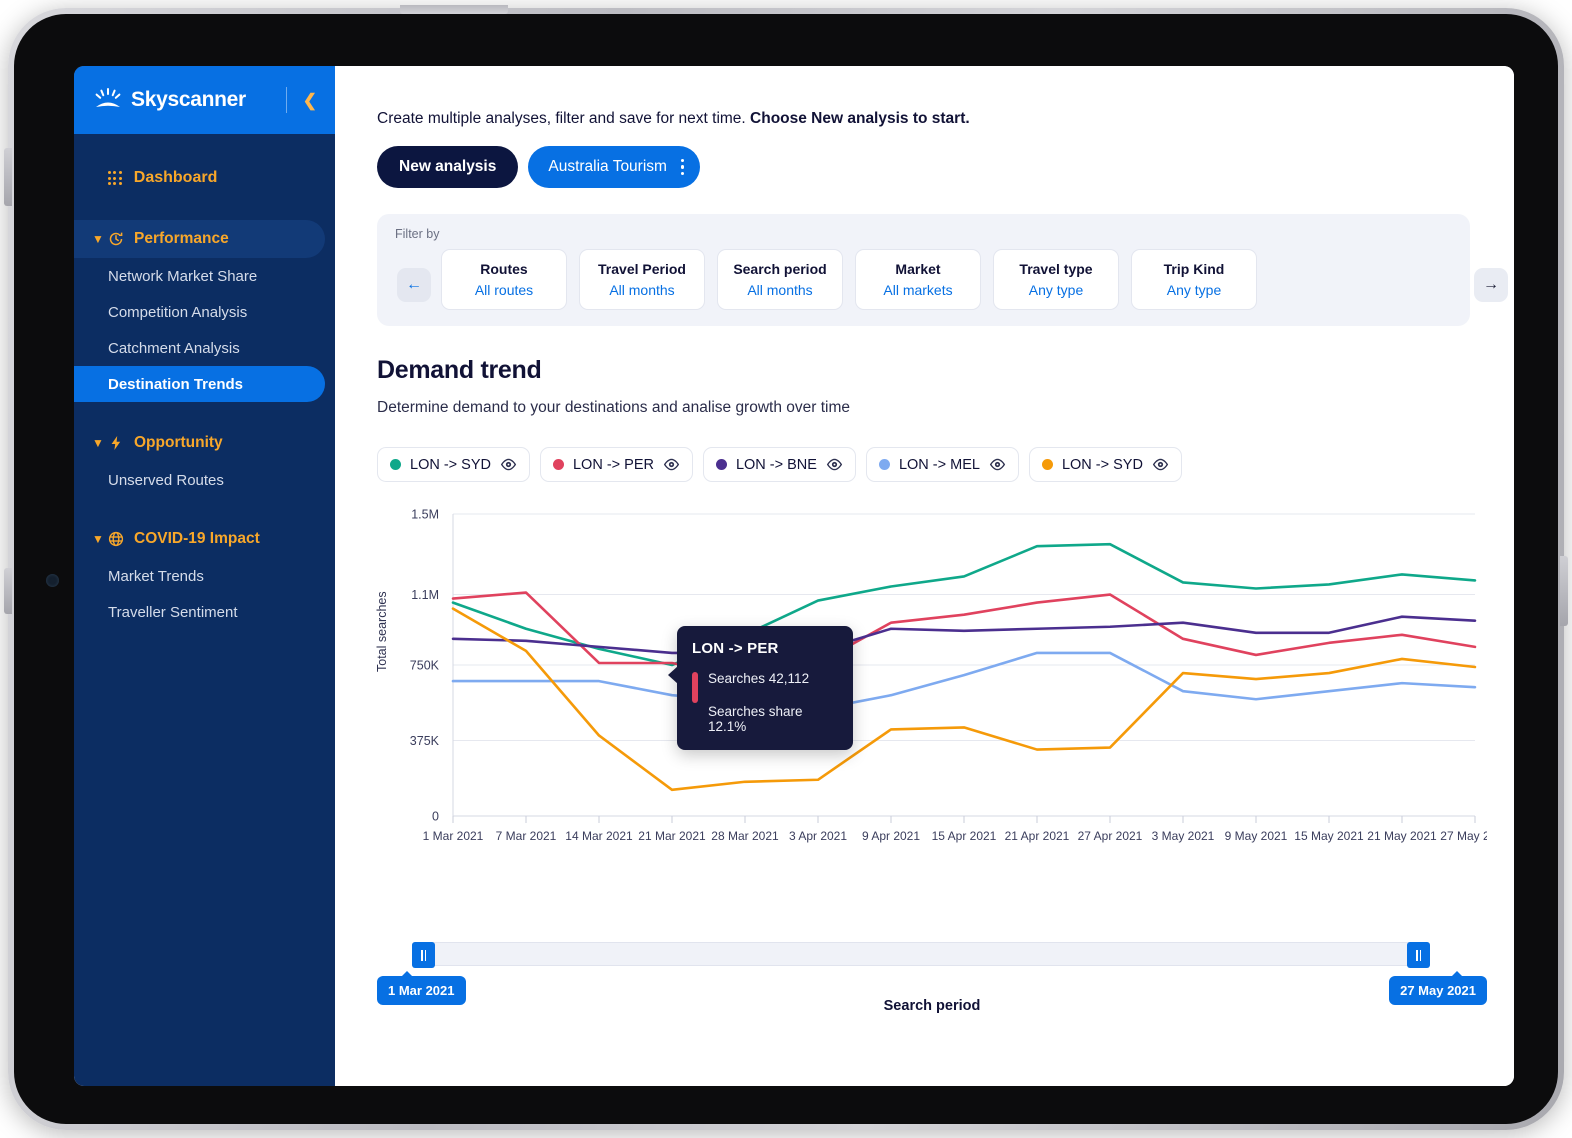  I want to click on tooltip-row-searches: Searches 42,112, so click(759, 678).